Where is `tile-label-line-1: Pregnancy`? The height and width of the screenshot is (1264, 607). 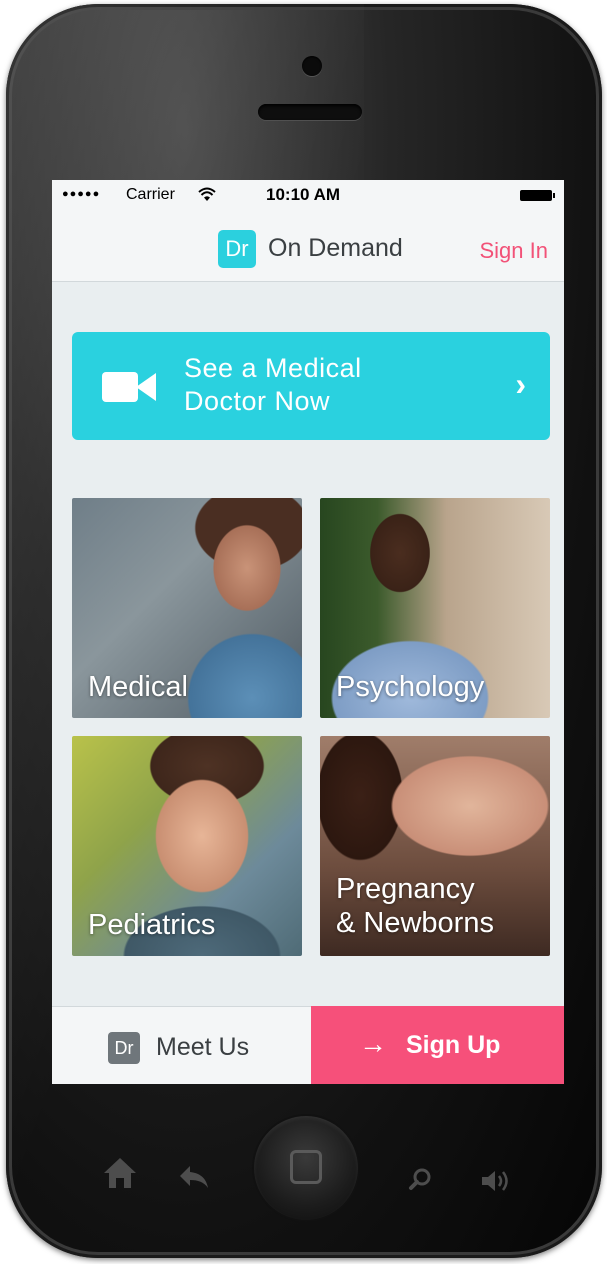
tile-label-line-1: Pregnancy is located at coordinates (405, 889).